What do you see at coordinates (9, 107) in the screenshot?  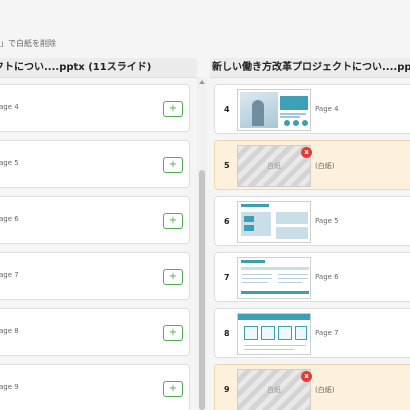 I see `page-label: age 4` at bounding box center [9, 107].